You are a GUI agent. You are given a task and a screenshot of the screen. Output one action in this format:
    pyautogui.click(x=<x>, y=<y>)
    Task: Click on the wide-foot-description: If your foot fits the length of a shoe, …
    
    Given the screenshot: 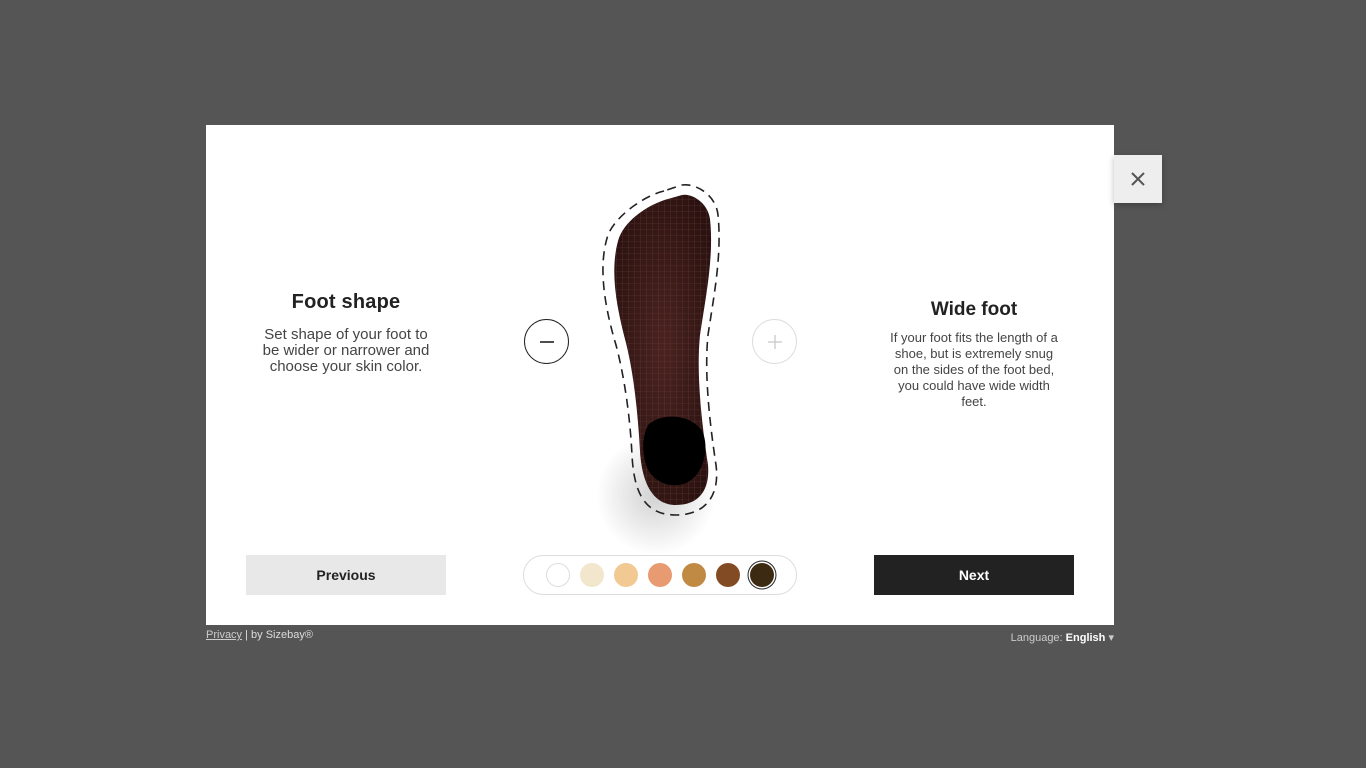 What is the action you would take?
    pyautogui.click(x=974, y=369)
    